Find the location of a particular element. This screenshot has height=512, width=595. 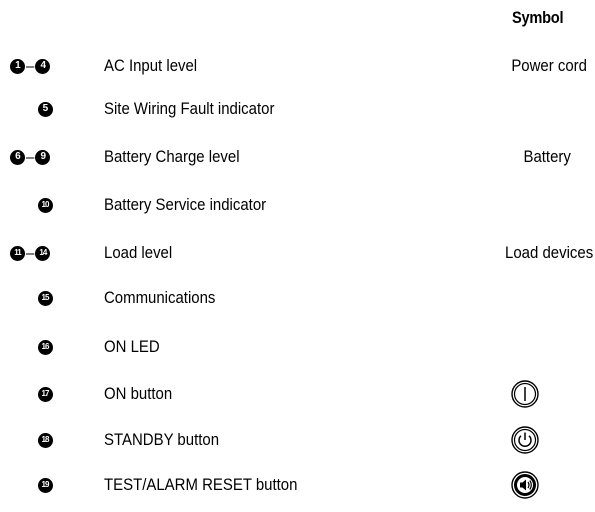

row-label: STANDBY button is located at coordinates (162, 439).